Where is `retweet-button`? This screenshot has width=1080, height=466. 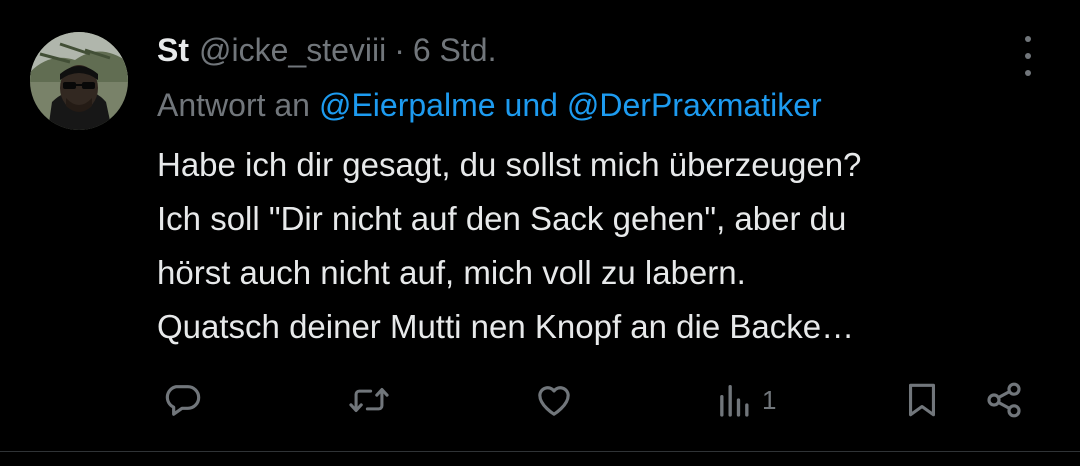 retweet-button is located at coordinates (369, 400).